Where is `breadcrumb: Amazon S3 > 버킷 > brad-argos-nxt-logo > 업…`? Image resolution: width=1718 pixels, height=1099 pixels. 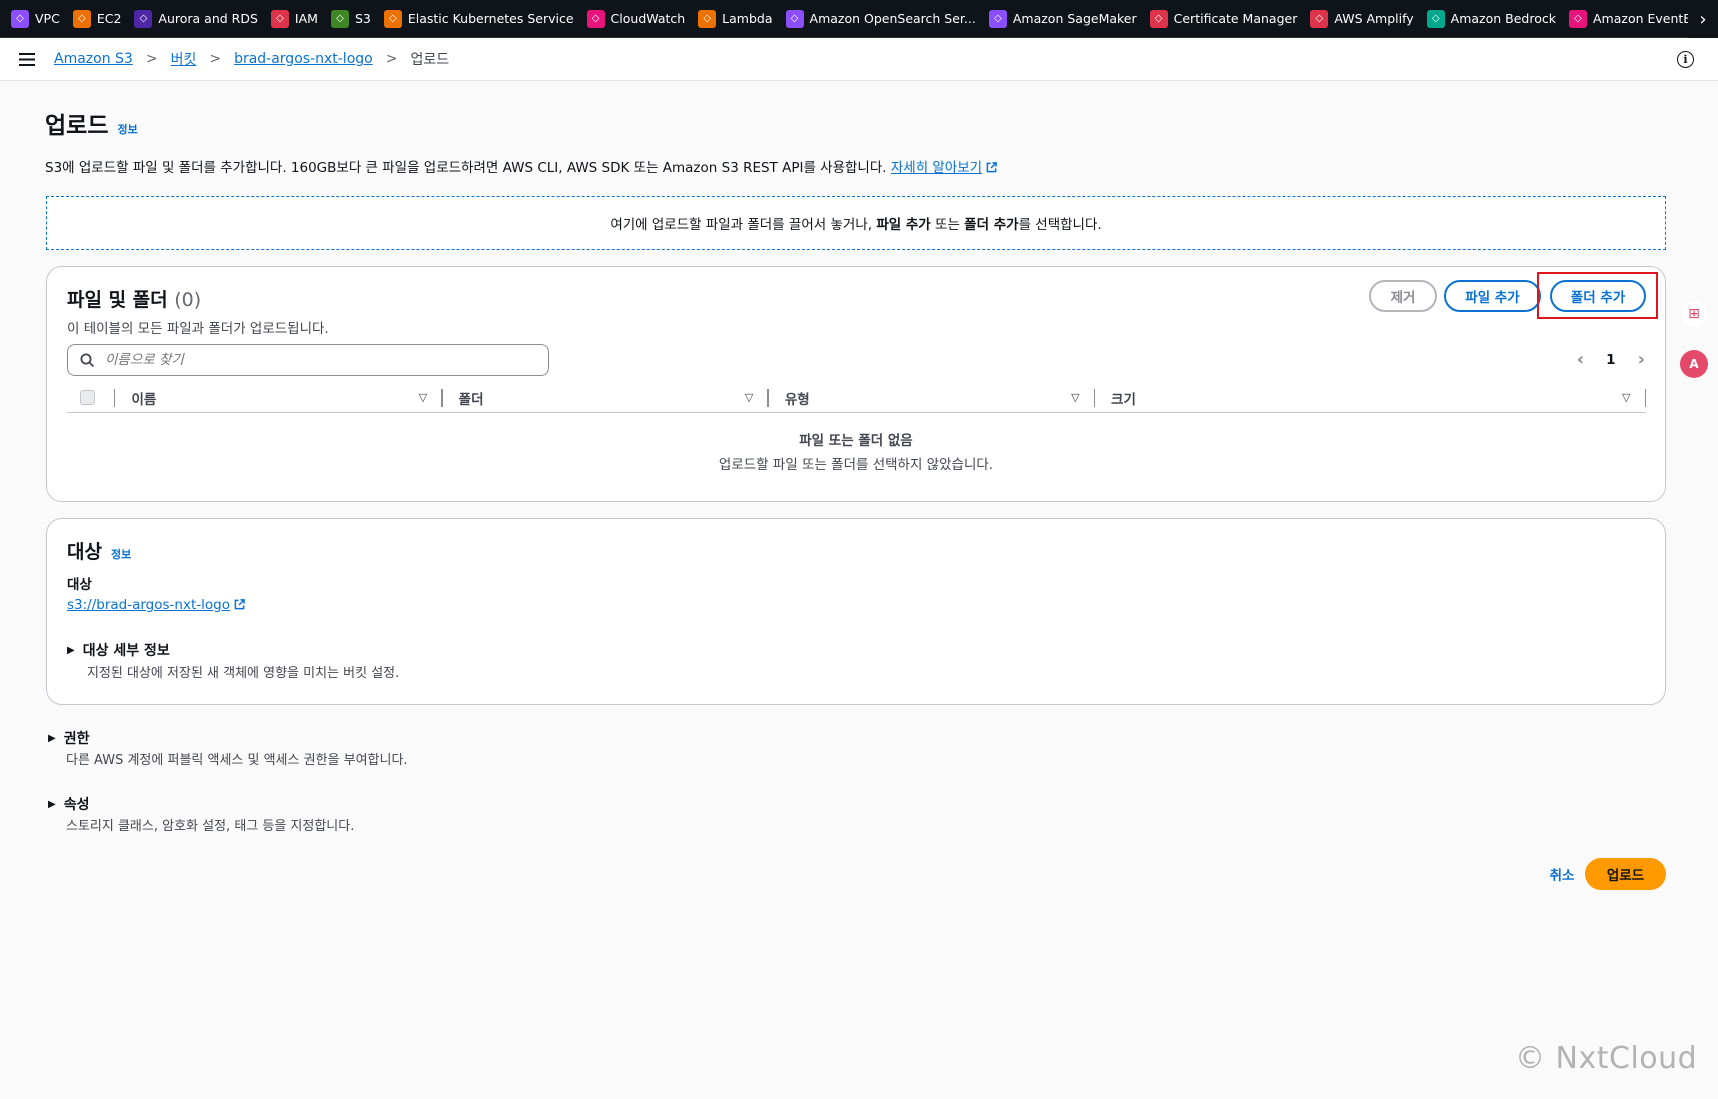
breadcrumb: Amazon S3 > 버킷 > brad-argos-nxt-logo > 업… is located at coordinates (251, 59).